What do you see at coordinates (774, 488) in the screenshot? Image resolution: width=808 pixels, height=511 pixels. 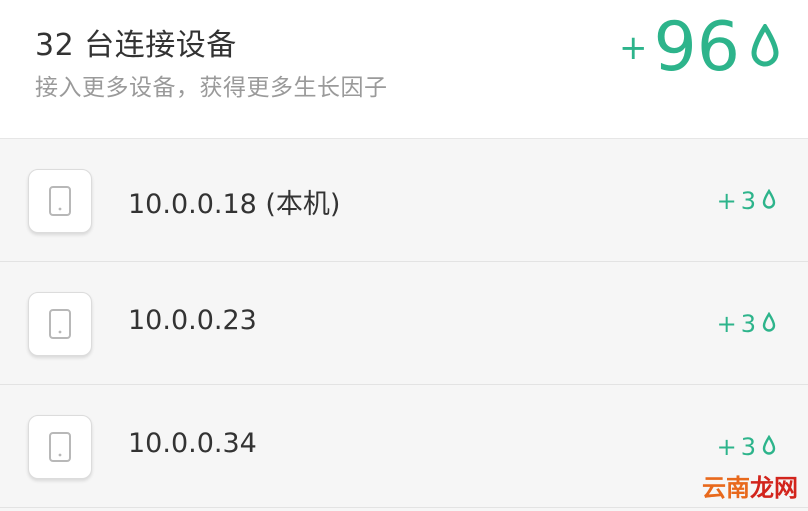 I see `watermark-part2: 龙网` at bounding box center [774, 488].